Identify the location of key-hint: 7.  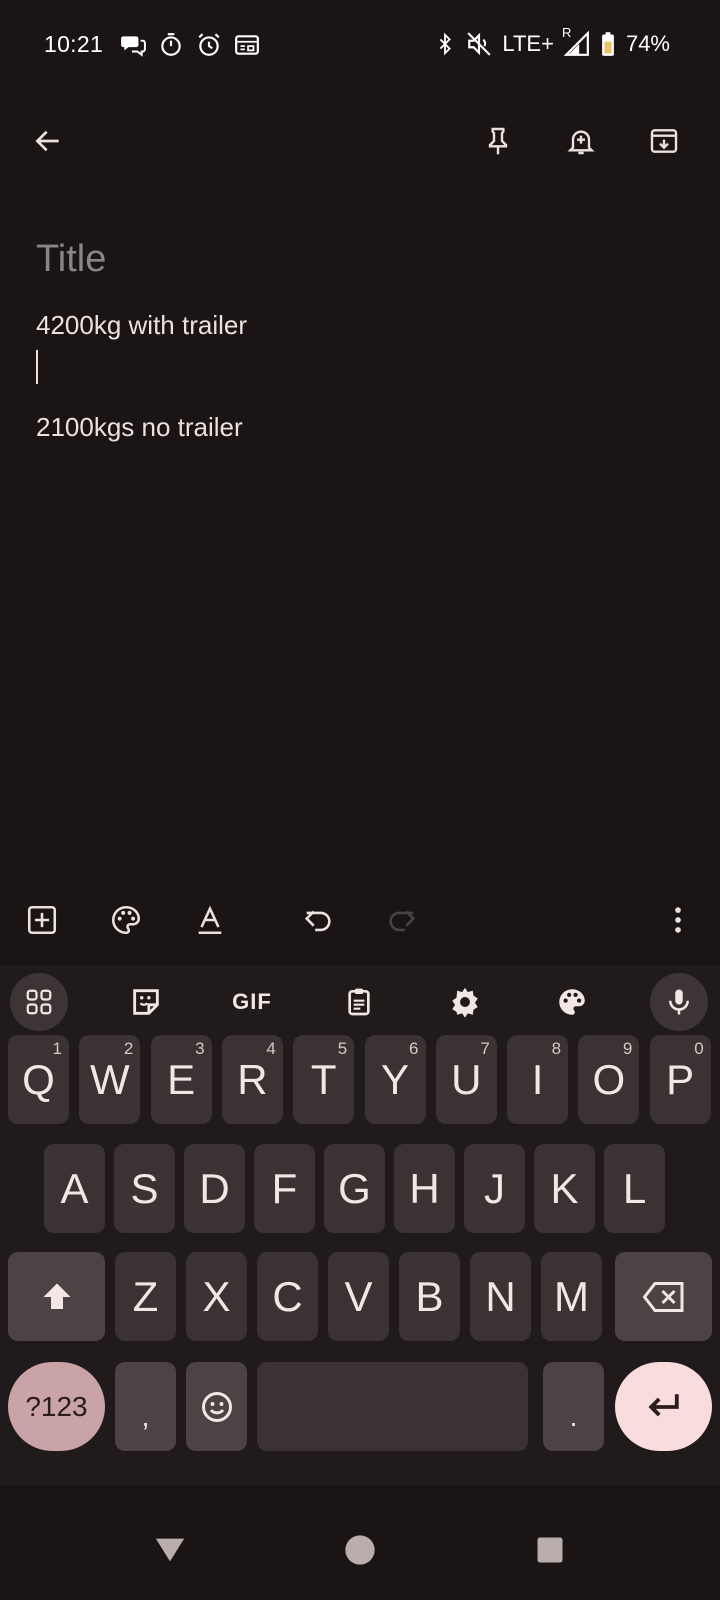
(485, 1048).